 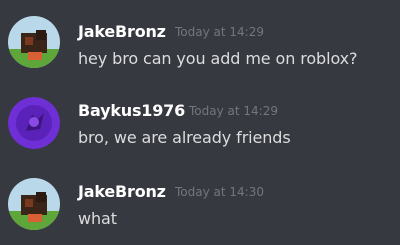 I want to click on message-timestamp: Today at 14:30, so click(x=219, y=192).